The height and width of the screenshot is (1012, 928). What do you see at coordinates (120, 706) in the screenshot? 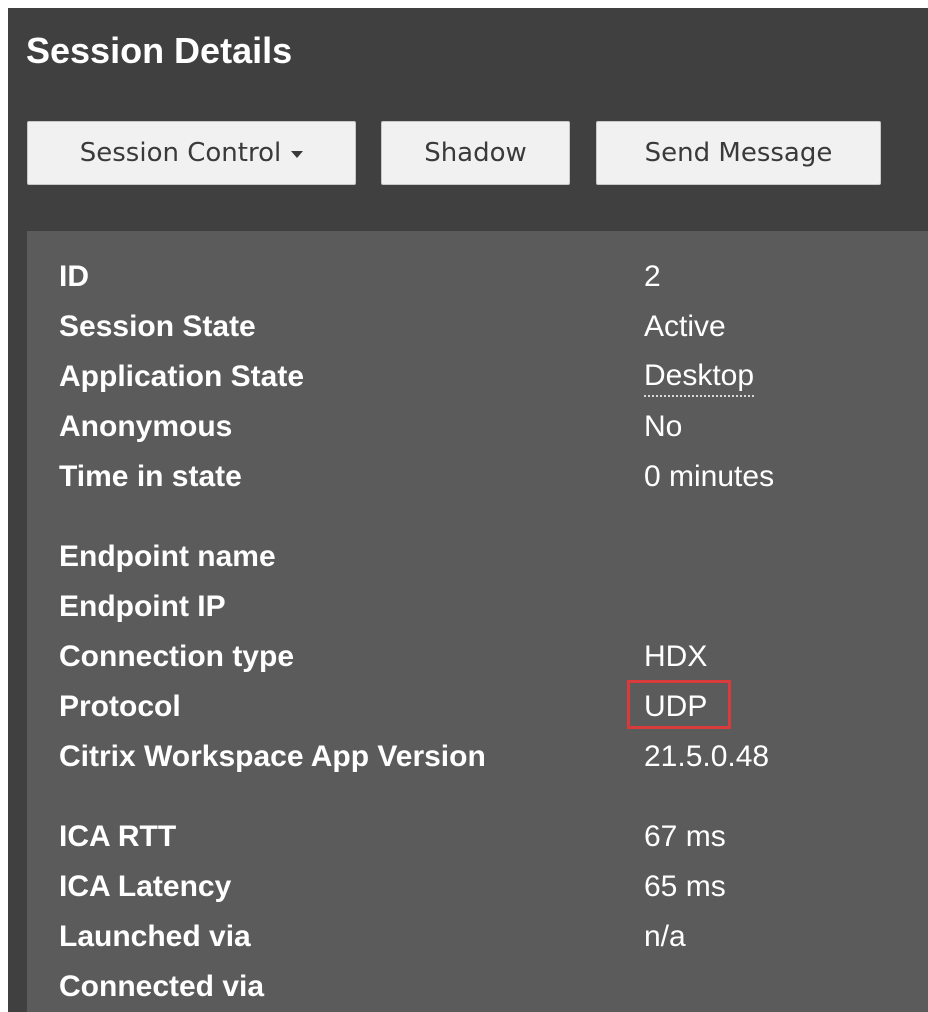
I see `detail-label: Protocol` at bounding box center [120, 706].